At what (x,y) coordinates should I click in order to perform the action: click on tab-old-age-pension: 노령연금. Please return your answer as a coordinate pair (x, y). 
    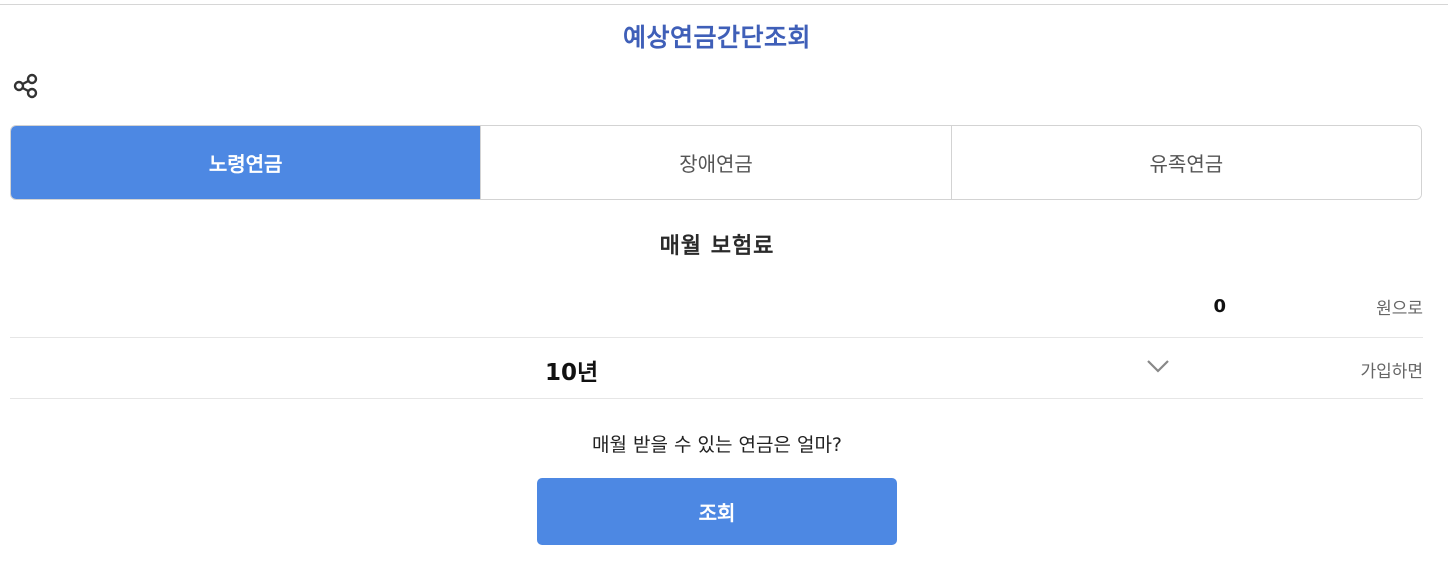
    Looking at the image, I should click on (246, 162).